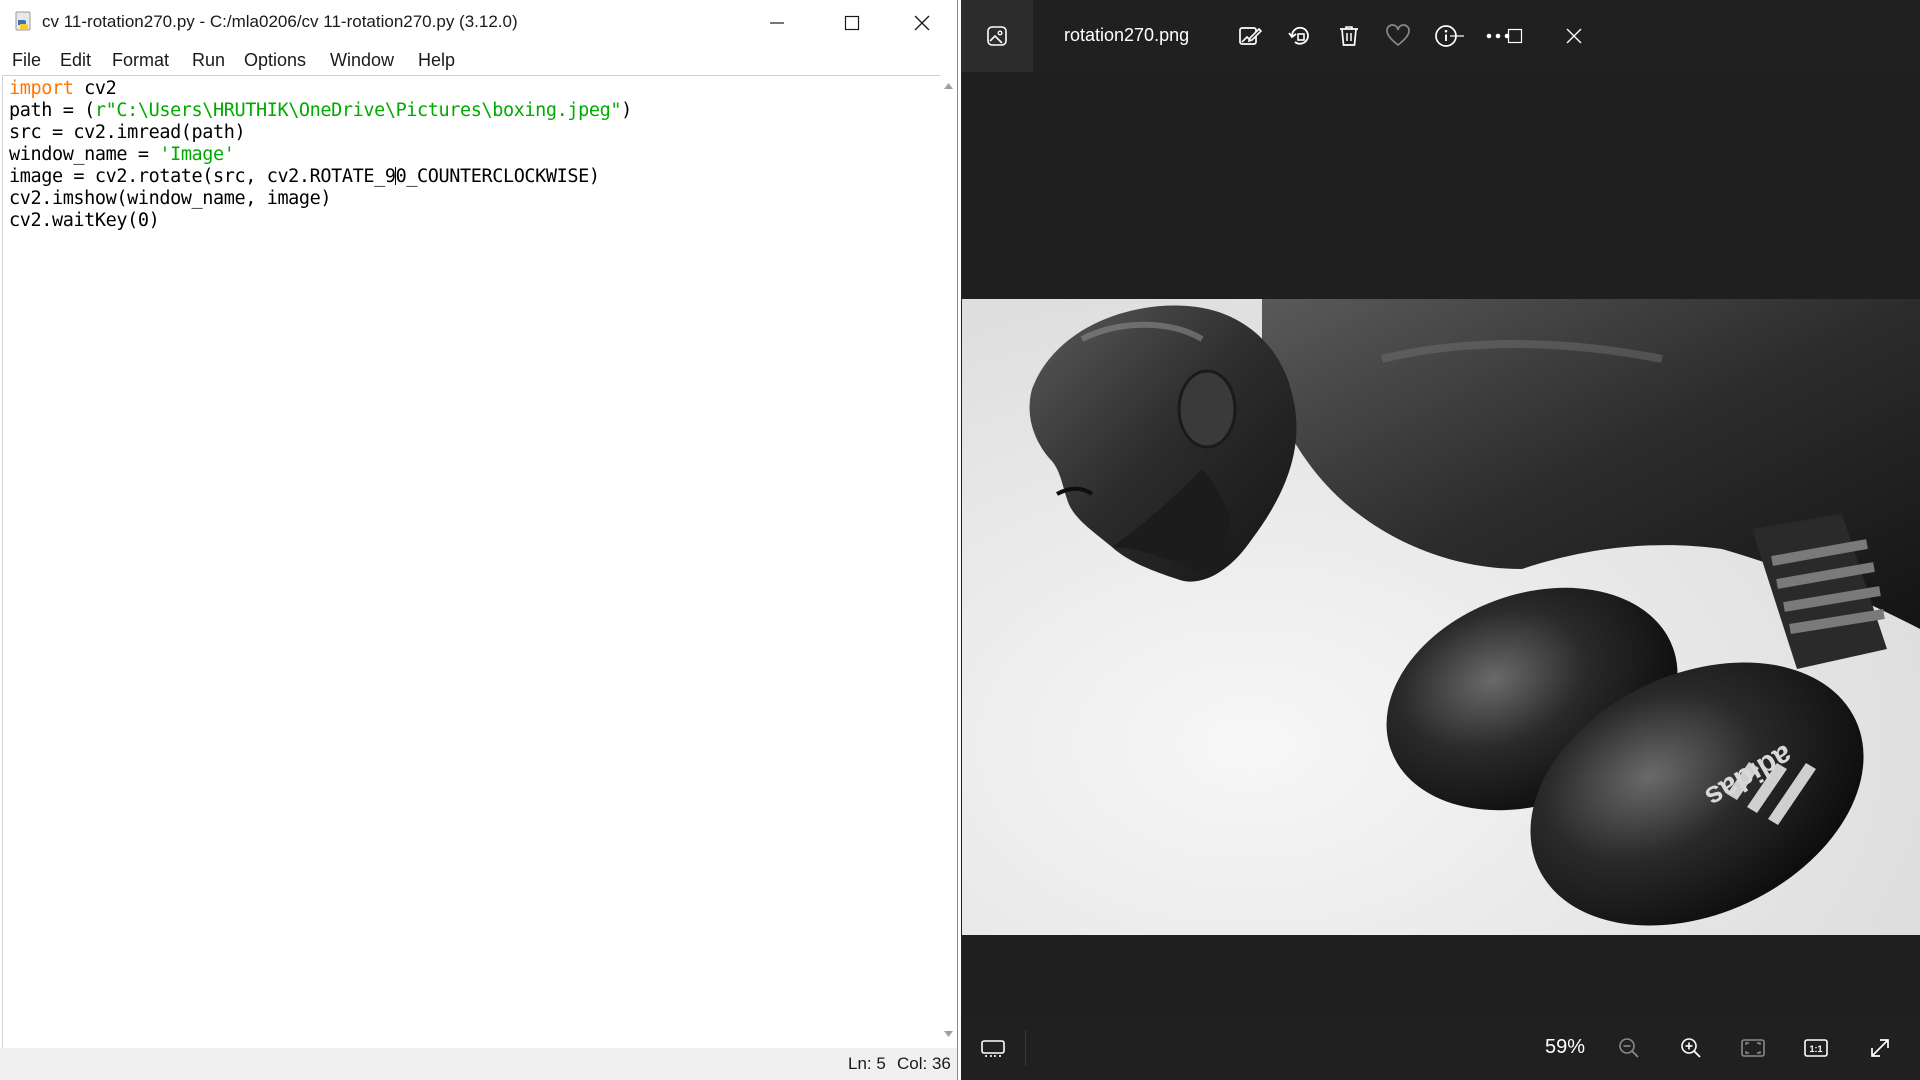 This screenshot has height=1080, width=1920. I want to click on maximize-button, so click(852, 22).